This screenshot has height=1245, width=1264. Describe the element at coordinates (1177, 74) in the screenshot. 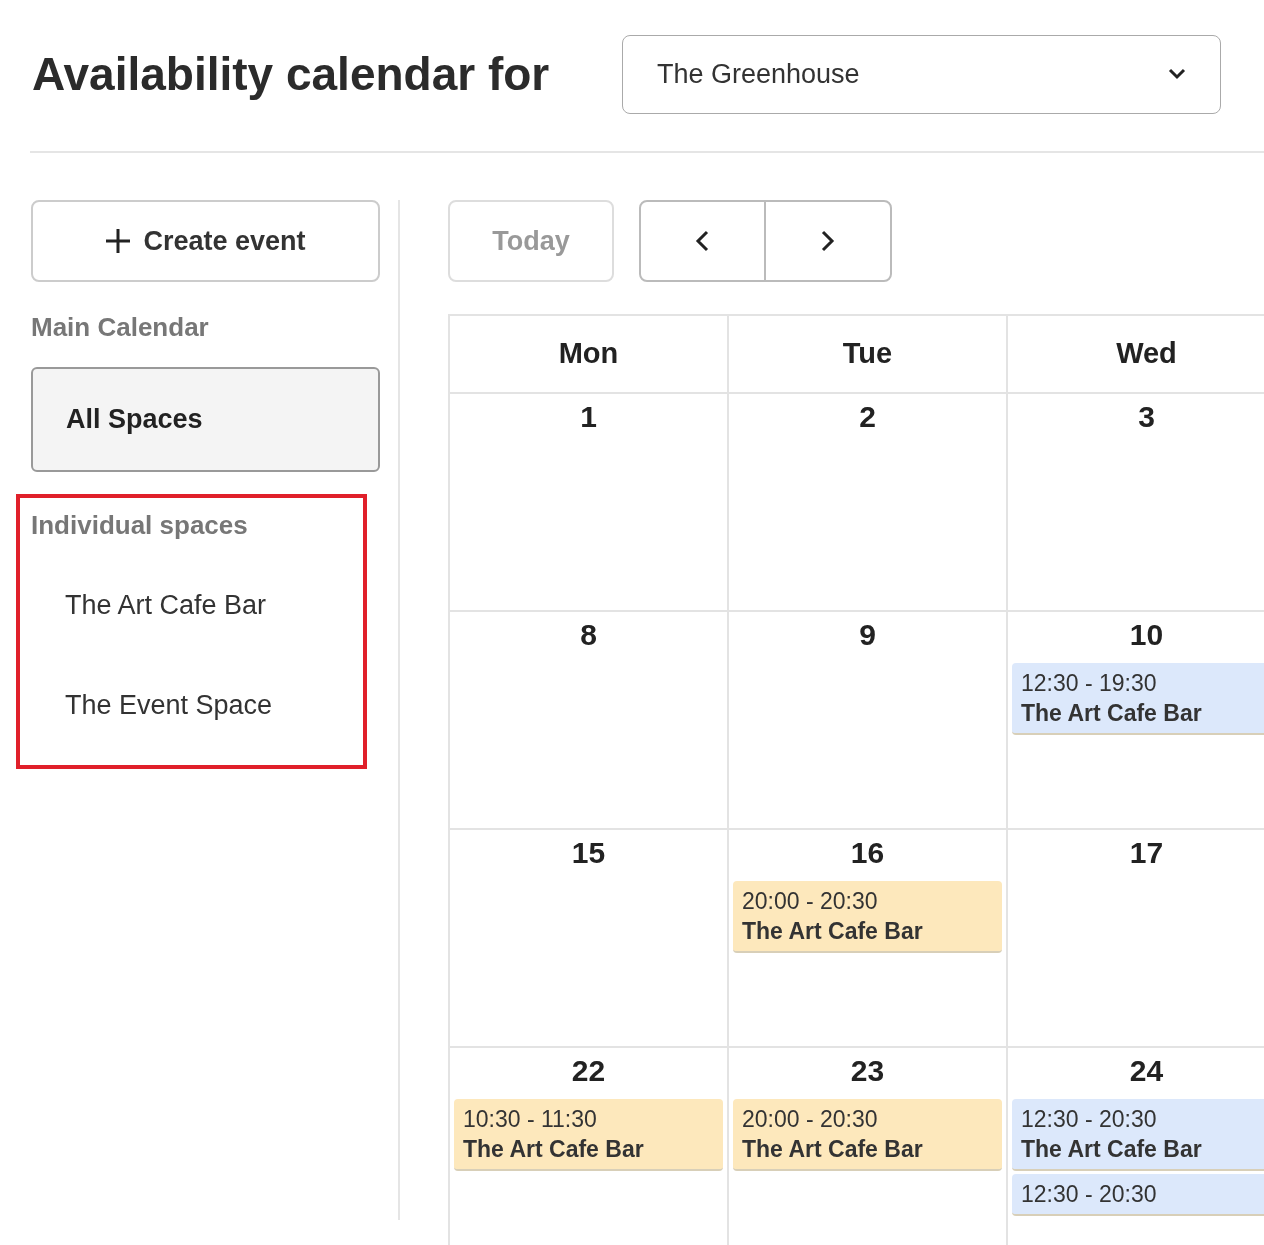

I see `chevron-down-icon` at that location.